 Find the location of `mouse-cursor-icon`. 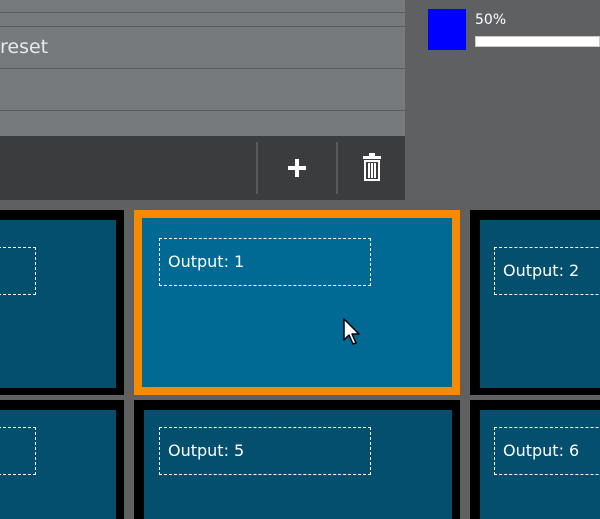

mouse-cursor-icon is located at coordinates (351, 331).